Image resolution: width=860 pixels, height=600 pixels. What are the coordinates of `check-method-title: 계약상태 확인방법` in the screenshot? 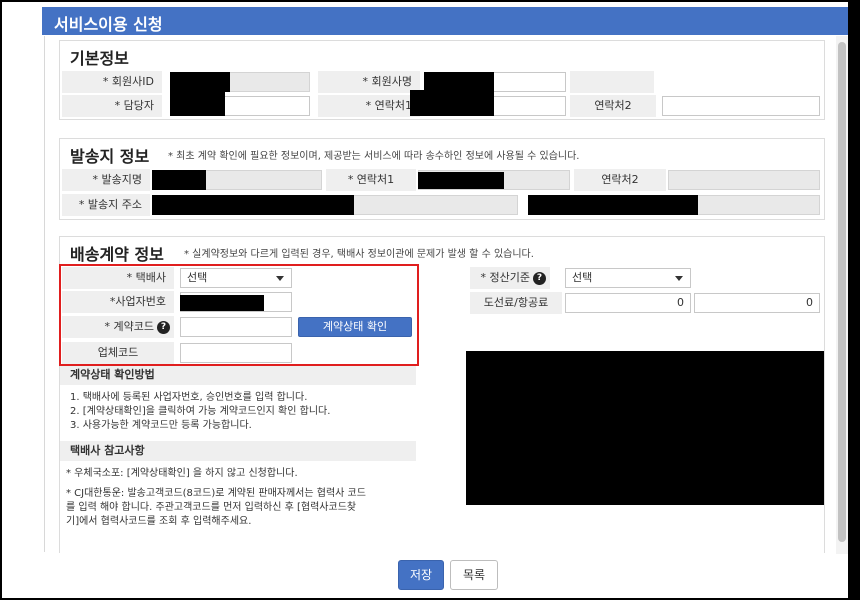 It's located at (238, 375).